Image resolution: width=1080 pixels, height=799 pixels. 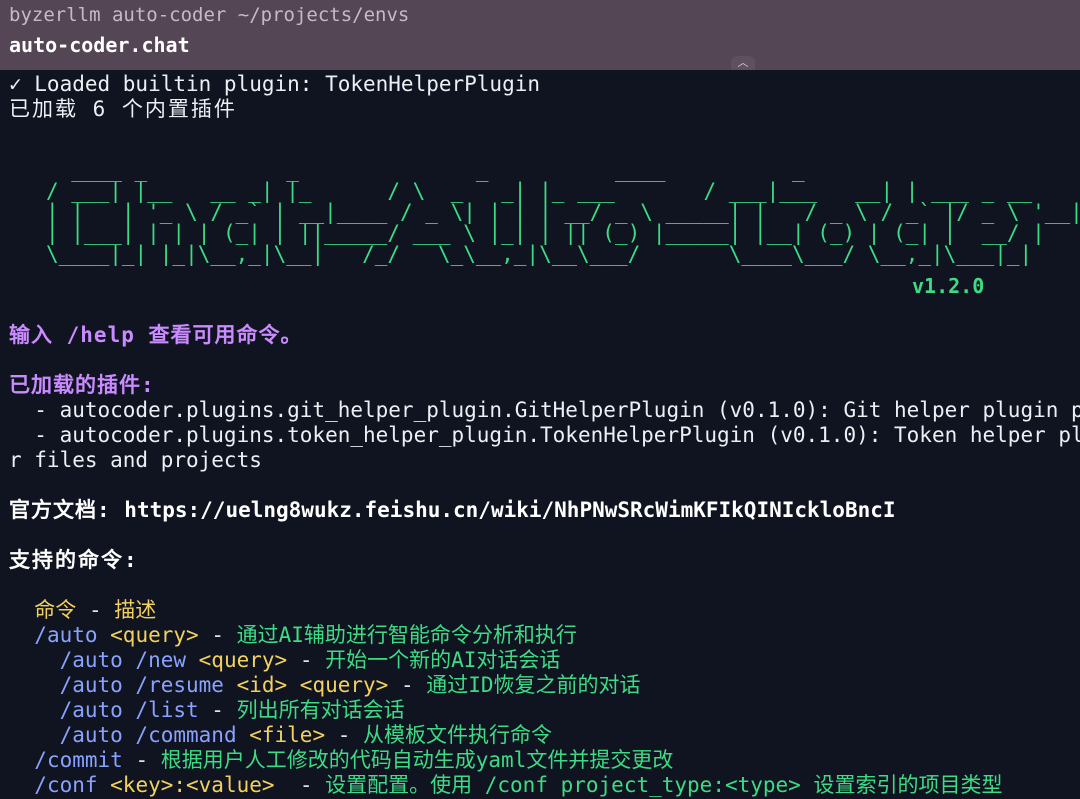 What do you see at coordinates (82, 385) in the screenshot?
I see `plugins-header: 已加载的插件:` at bounding box center [82, 385].